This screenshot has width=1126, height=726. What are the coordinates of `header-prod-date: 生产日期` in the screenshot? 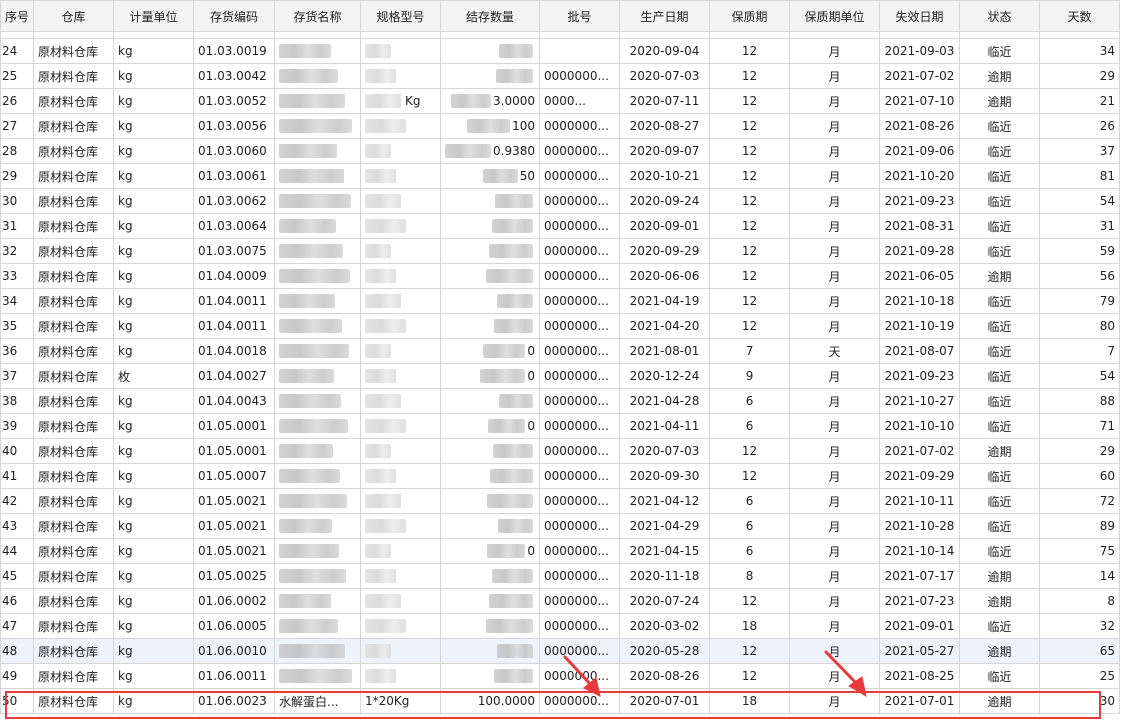 It's located at (665, 16).